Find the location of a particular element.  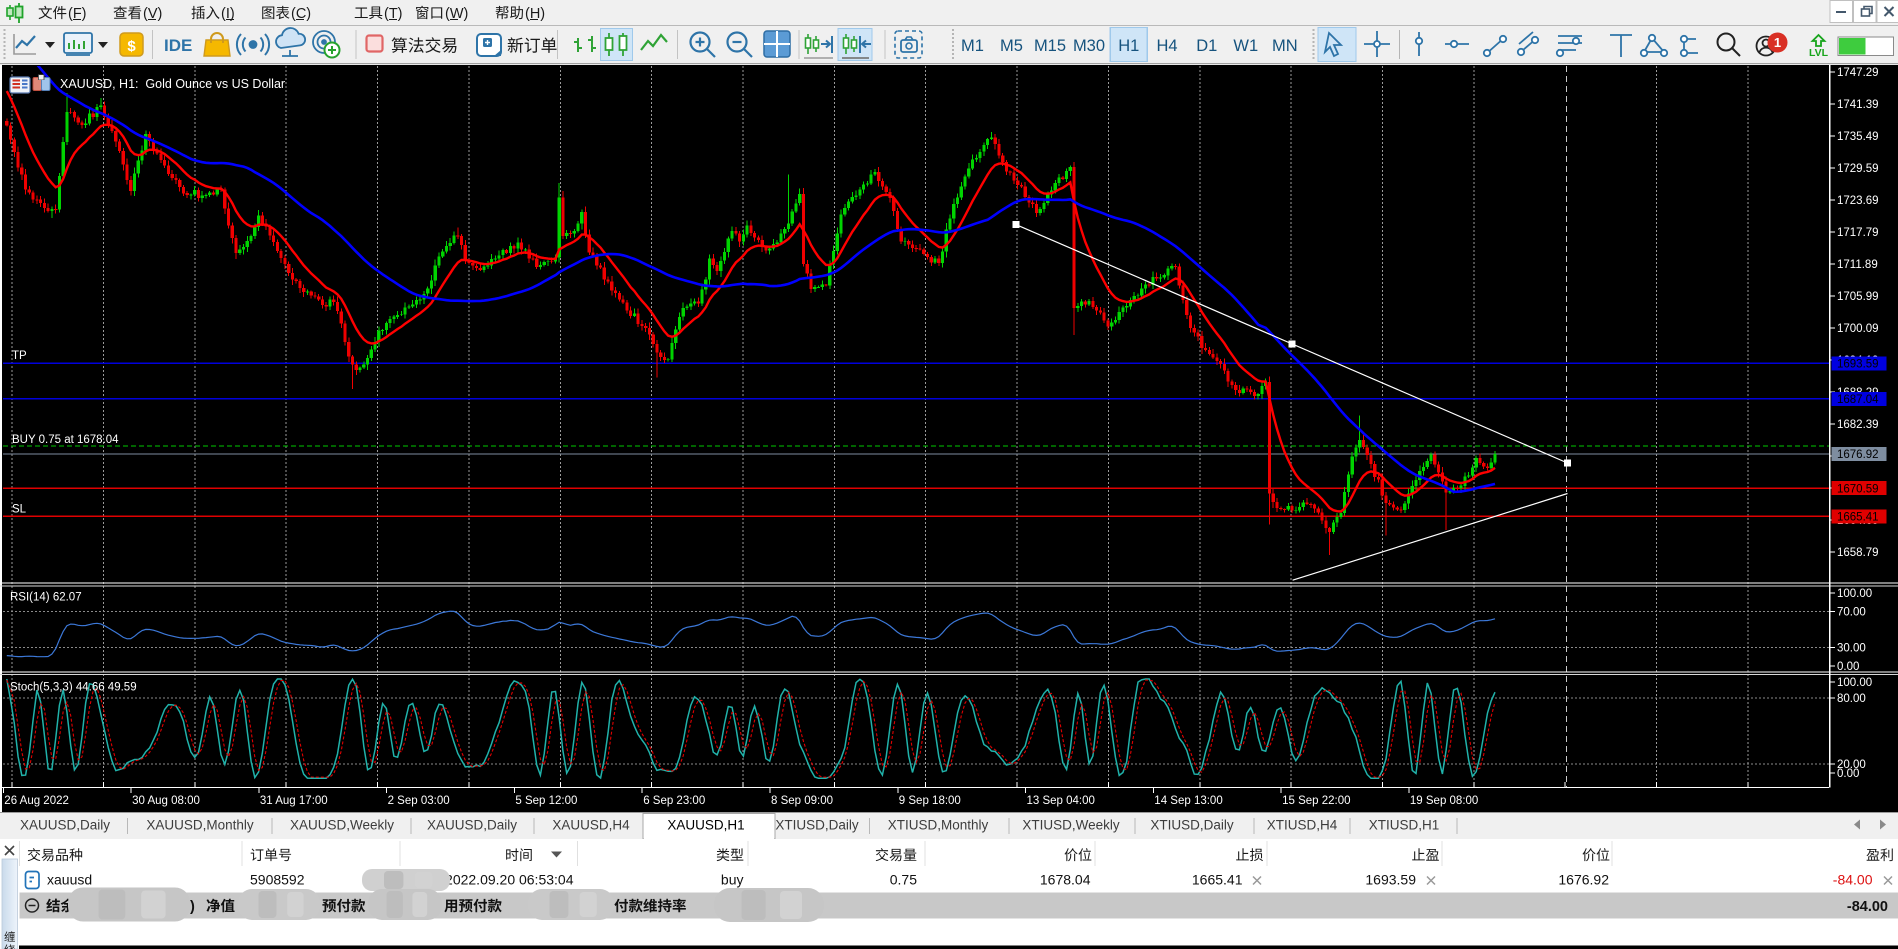

svg-text: MN is located at coordinates (1285, 46).